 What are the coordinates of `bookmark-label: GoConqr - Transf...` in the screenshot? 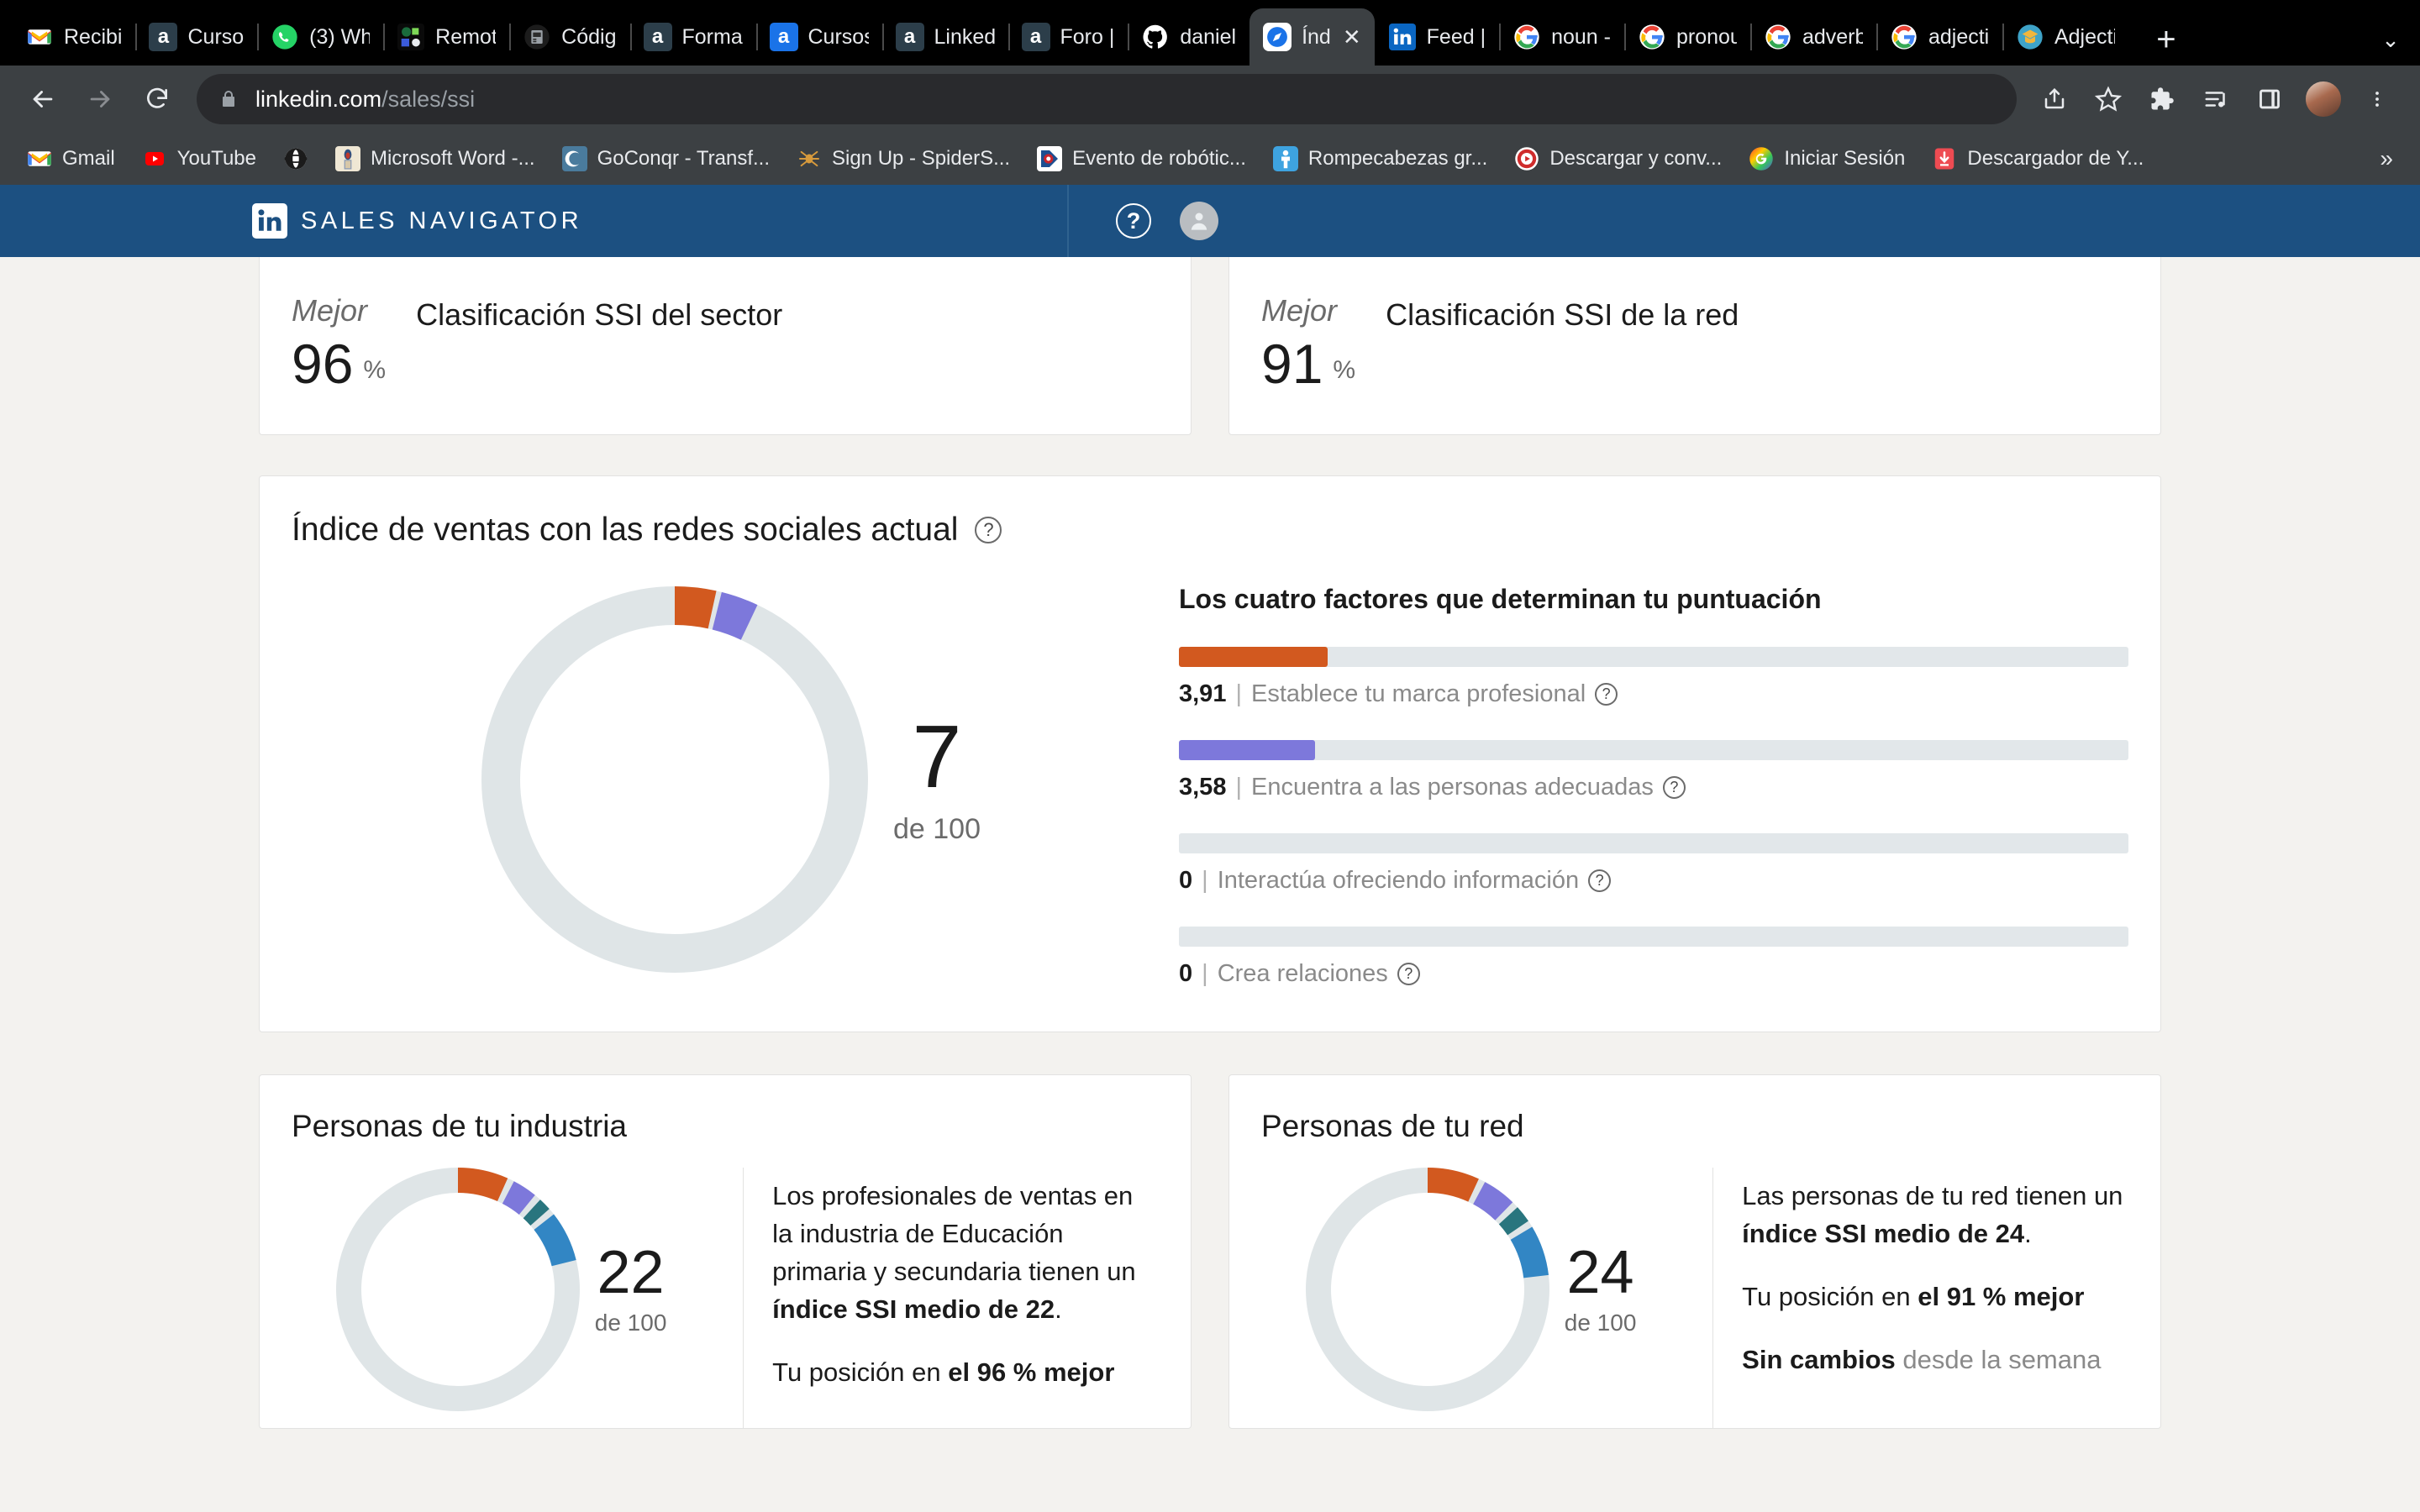 It's located at (683, 158).